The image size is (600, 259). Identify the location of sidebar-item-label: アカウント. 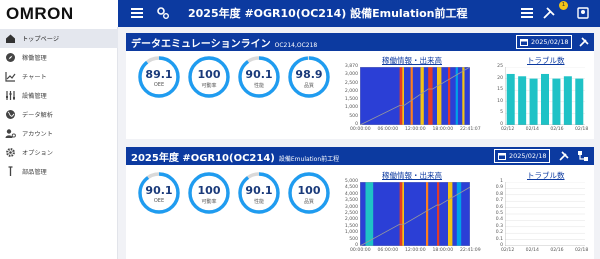
(37, 134).